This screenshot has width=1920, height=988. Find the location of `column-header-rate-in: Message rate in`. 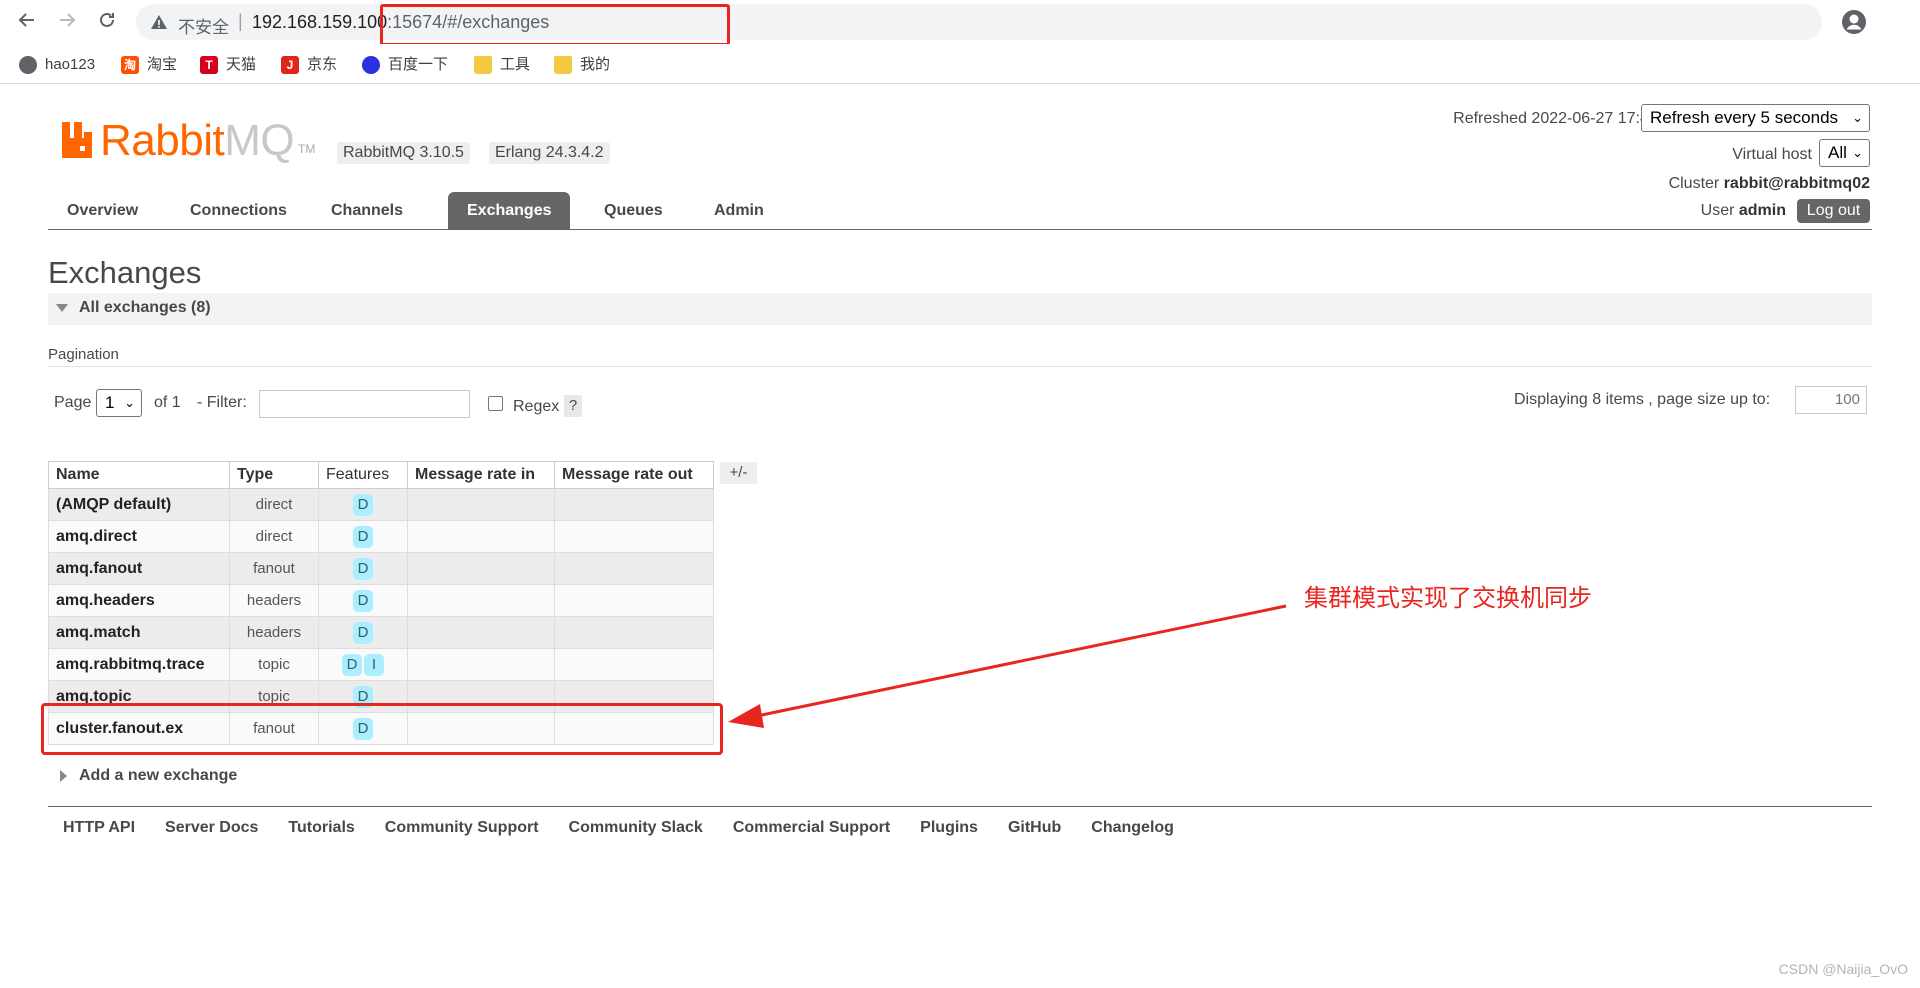

column-header-rate-in: Message rate in is located at coordinates (481, 475).